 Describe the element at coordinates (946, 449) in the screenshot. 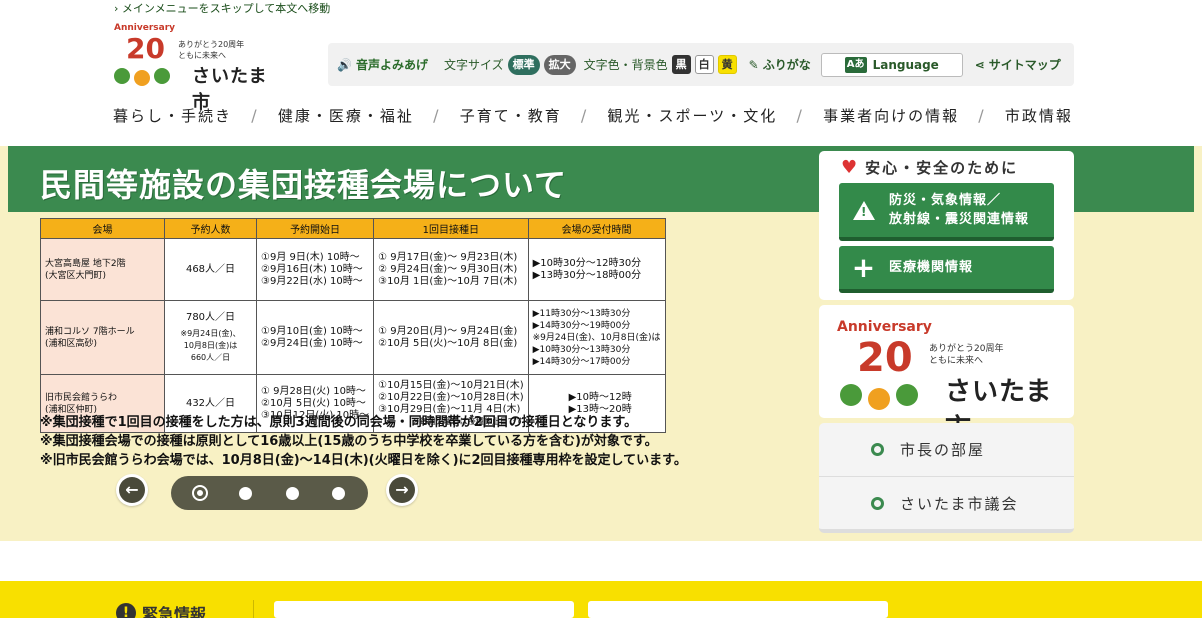

I see `mayor-room-link: 市長の部屋` at that location.